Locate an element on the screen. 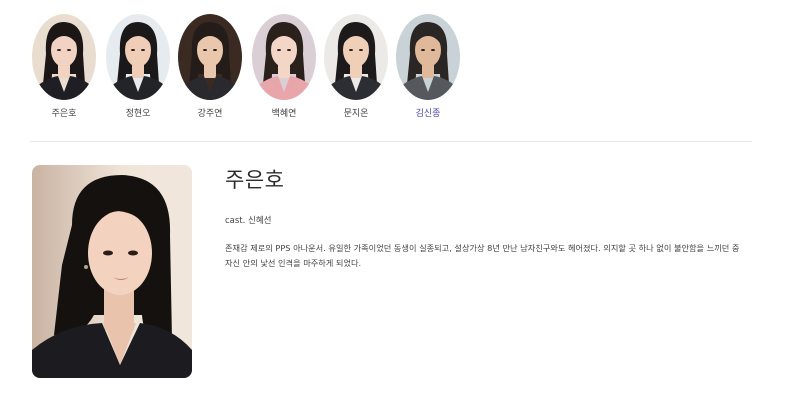 The image size is (800, 402). cast-item: 김신종 is located at coordinates (428, 67).